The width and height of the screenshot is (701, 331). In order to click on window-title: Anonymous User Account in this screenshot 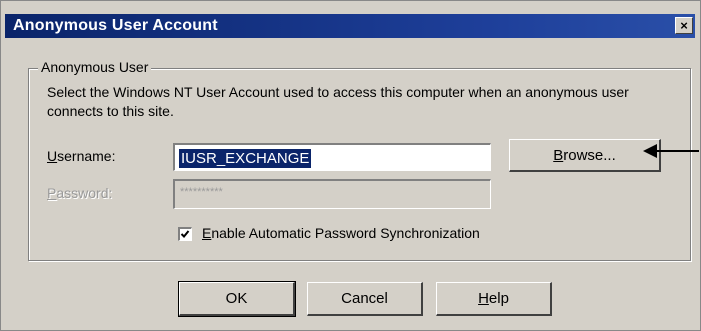, I will do `click(115, 25)`.